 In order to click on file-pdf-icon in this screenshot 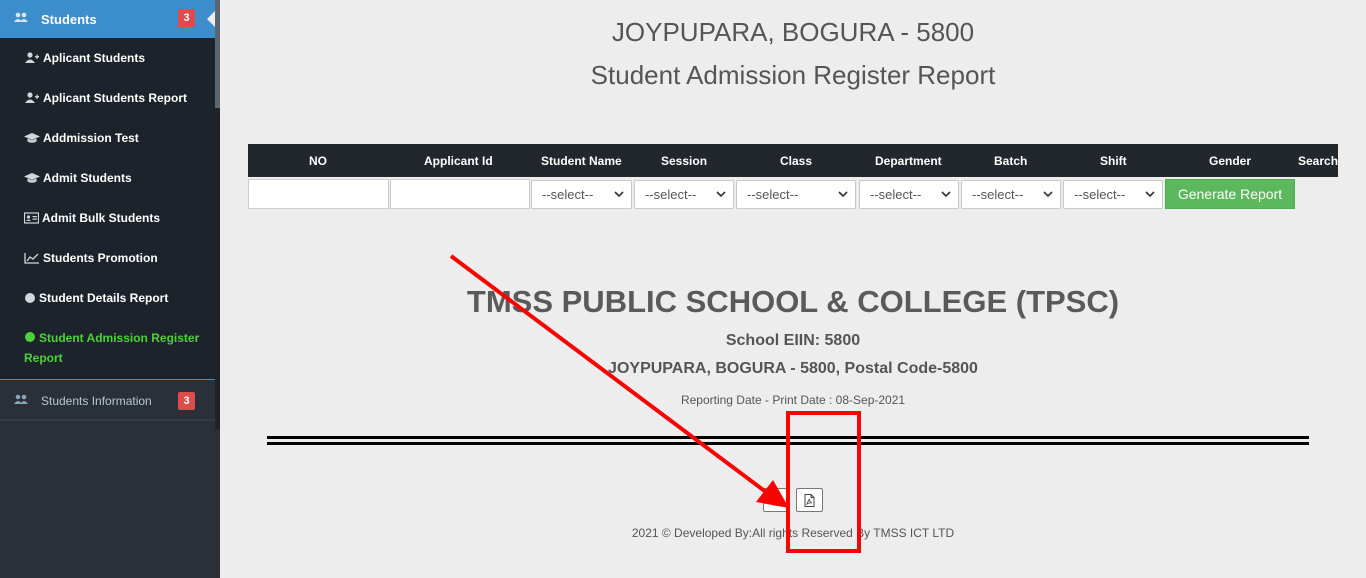, I will do `click(809, 500)`.